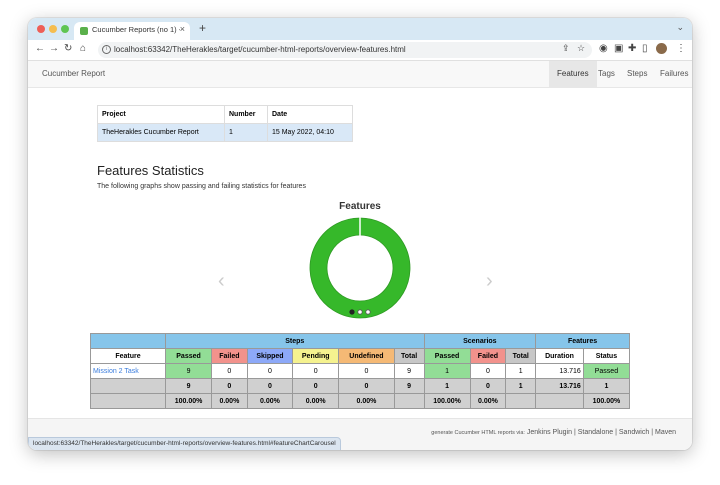 The image size is (720, 485). What do you see at coordinates (229, 356) in the screenshot?
I see `col-steps-failed: Failed` at bounding box center [229, 356].